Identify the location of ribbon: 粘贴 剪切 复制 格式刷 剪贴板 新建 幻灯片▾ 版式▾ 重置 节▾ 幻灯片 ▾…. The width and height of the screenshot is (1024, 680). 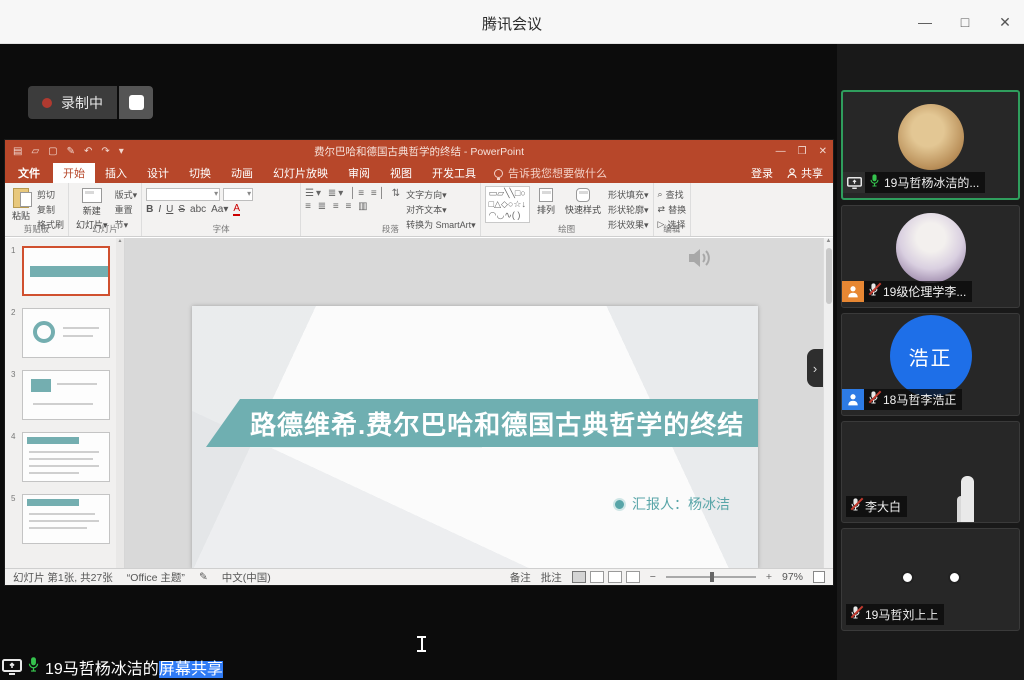
(419, 210).